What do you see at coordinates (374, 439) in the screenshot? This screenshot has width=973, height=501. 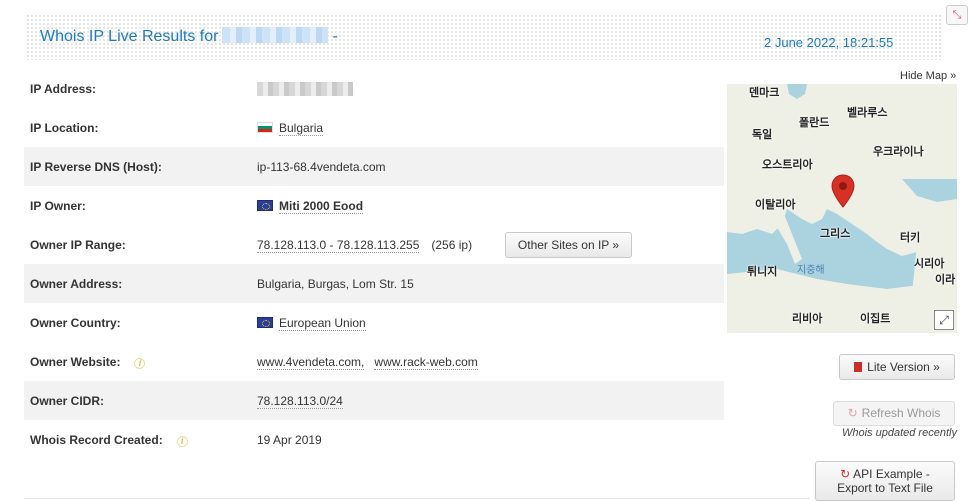 I see `row-record-created: Whois Record Created: i 19 Apr 2019` at bounding box center [374, 439].